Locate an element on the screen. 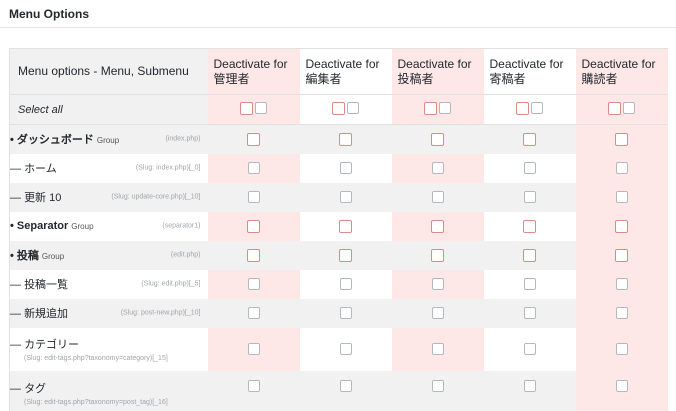 This screenshot has width=676, height=411. select-all-label: Select all is located at coordinates (108, 109).